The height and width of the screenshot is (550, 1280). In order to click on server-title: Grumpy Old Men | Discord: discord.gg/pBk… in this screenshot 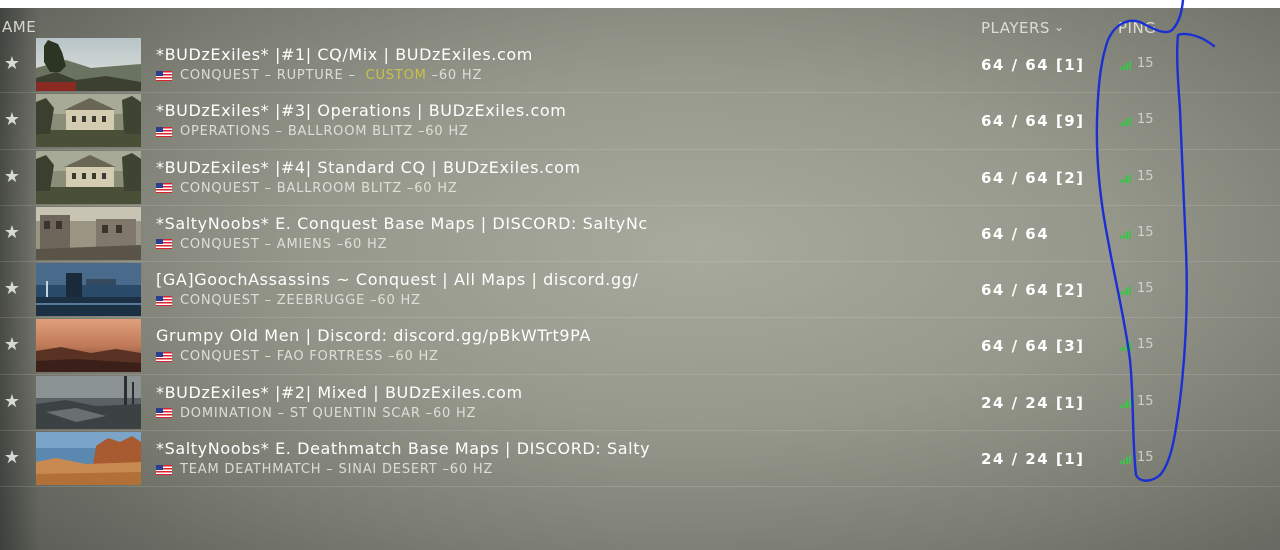, I will do `click(373, 336)`.